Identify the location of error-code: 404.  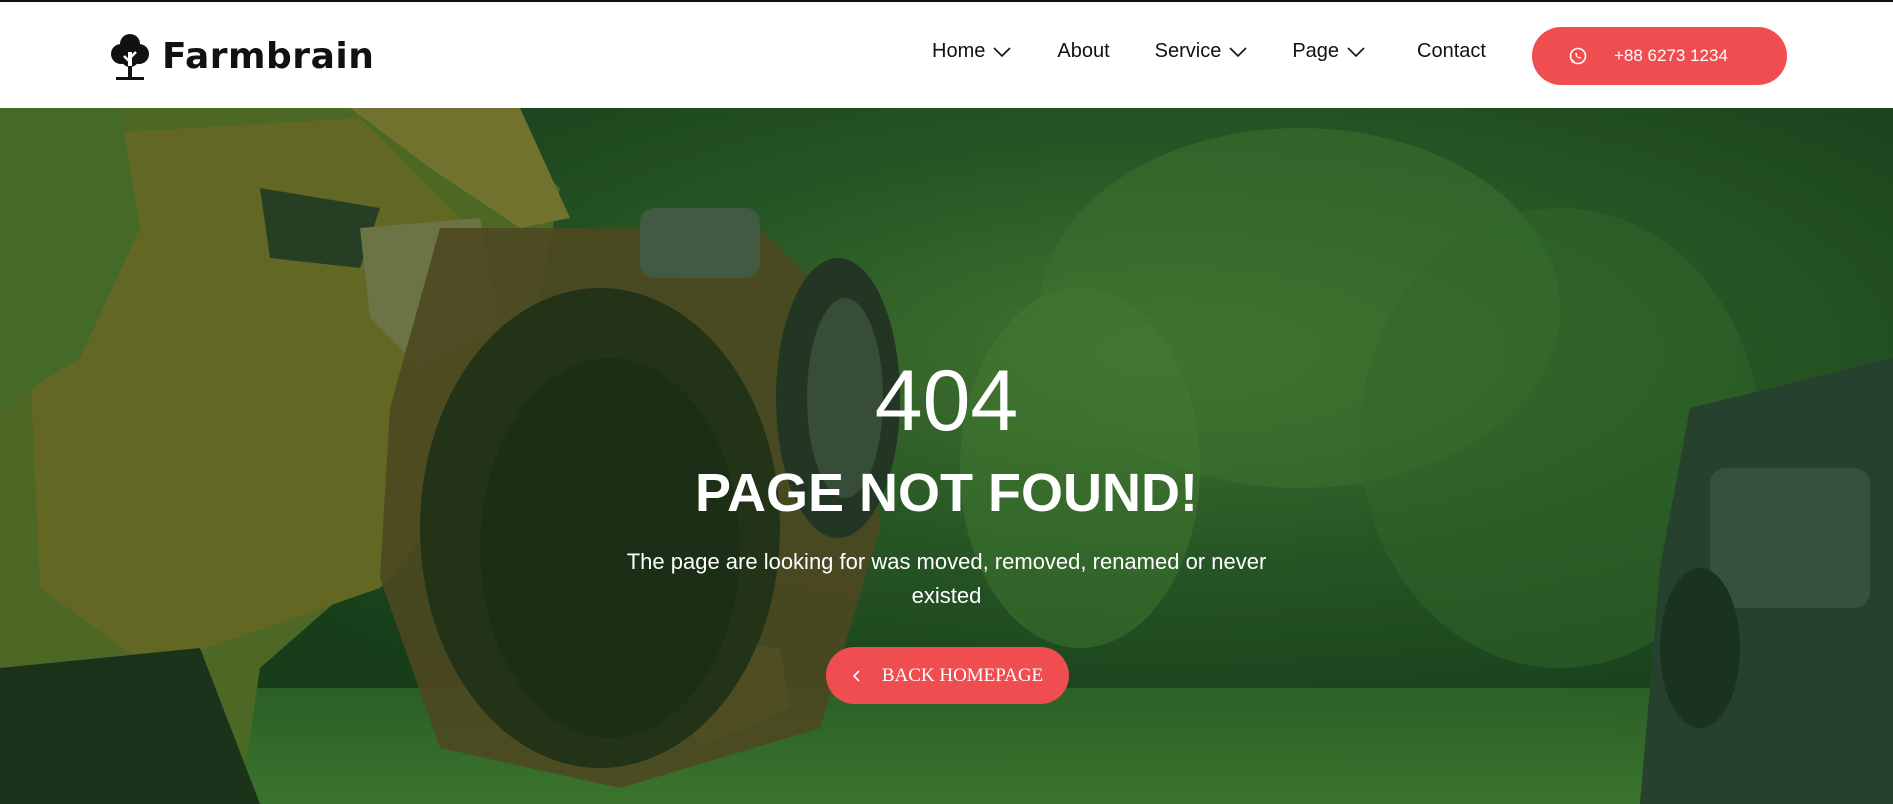
(946, 401).